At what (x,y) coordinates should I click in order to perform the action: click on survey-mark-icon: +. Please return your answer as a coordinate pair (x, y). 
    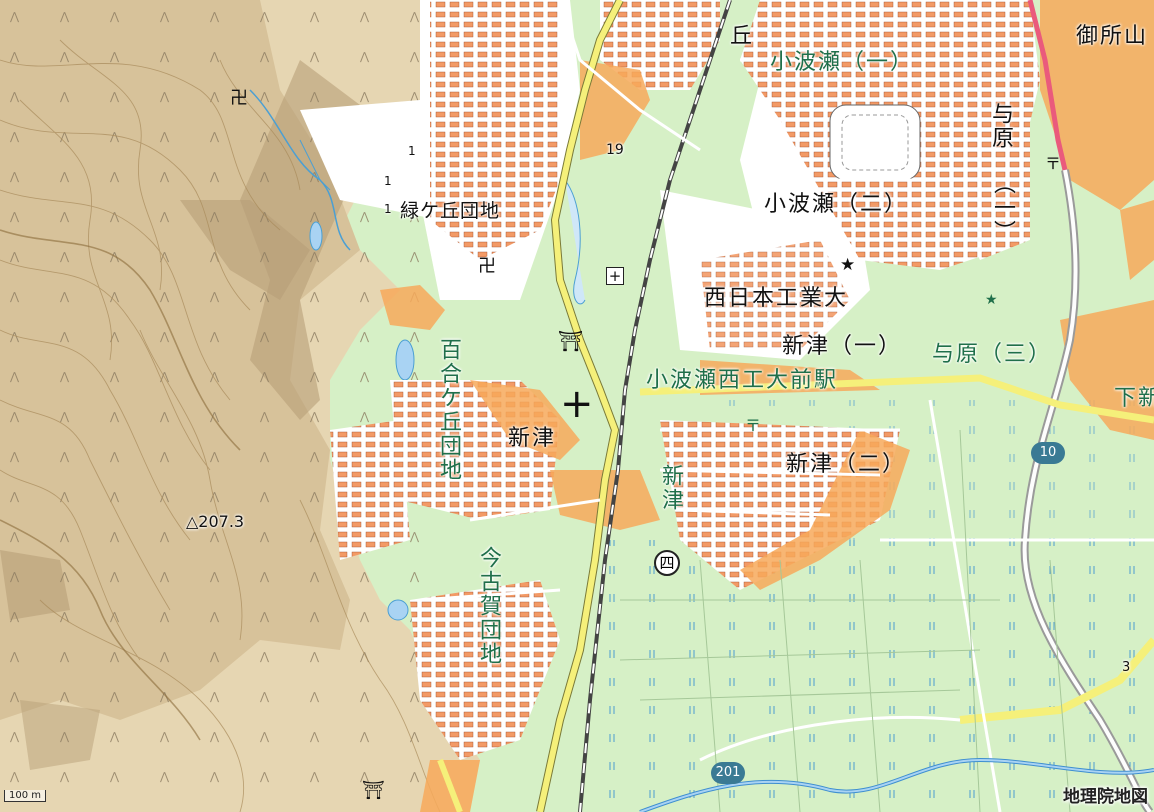
    Looking at the image, I should click on (577, 404).